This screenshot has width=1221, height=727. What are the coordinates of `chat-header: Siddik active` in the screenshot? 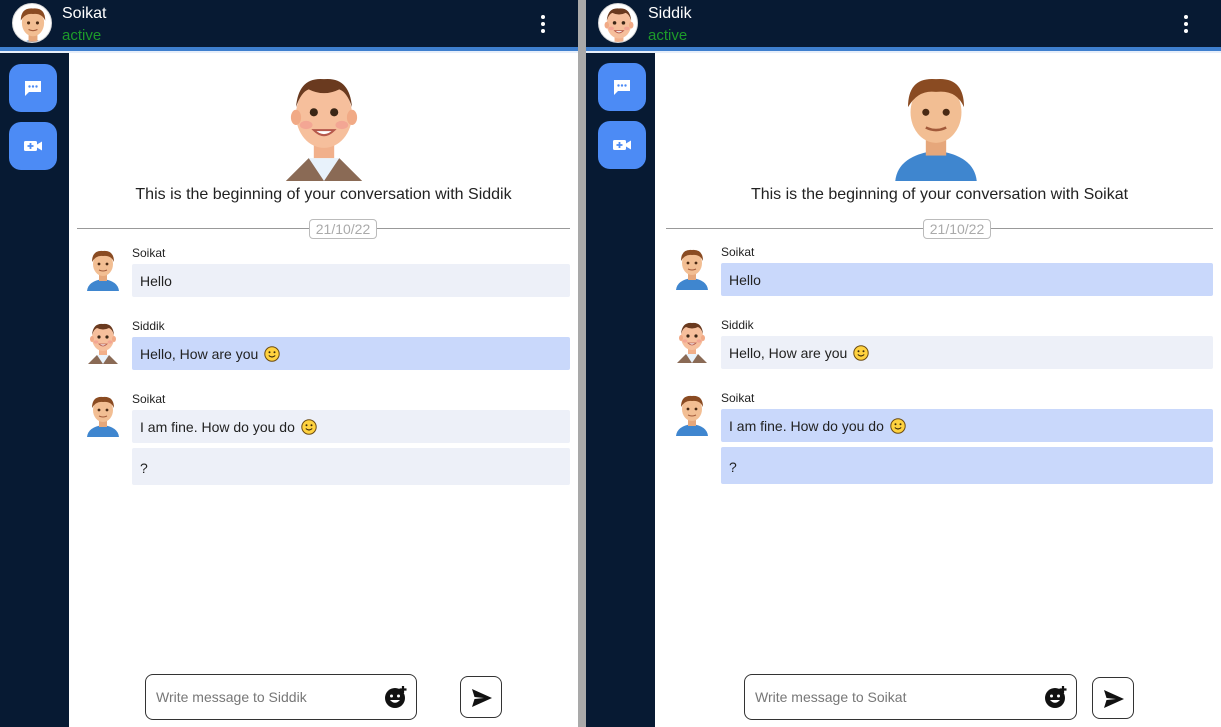 It's located at (903, 24).